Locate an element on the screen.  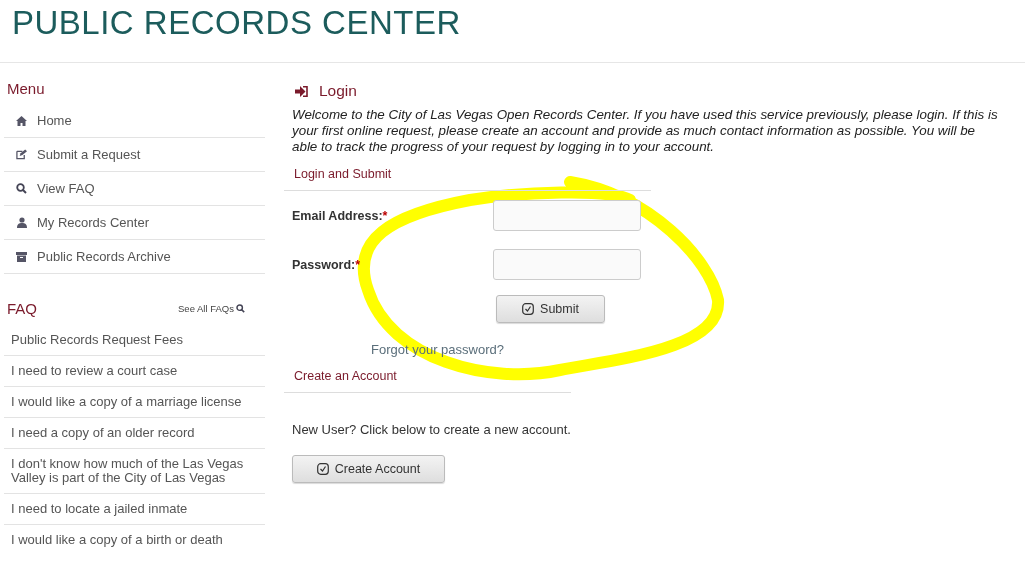
faq-heading: FAQ is located at coordinates (22, 308).